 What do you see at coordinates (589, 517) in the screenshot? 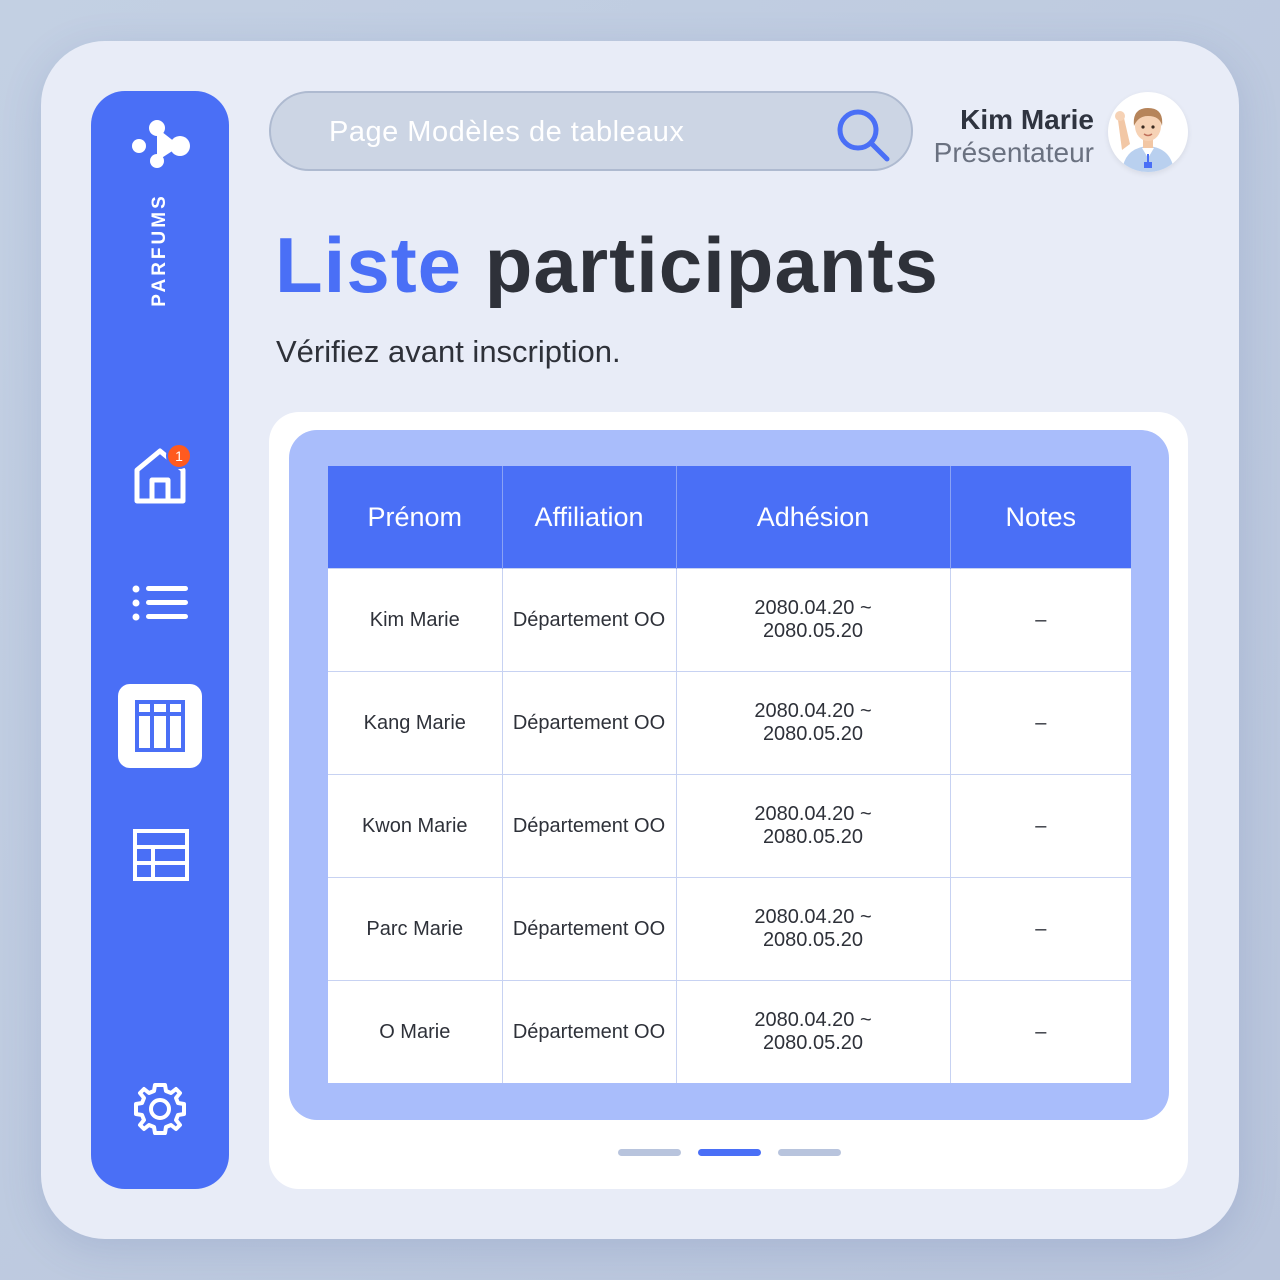
I see `header-affiliation: Affiliation` at bounding box center [589, 517].